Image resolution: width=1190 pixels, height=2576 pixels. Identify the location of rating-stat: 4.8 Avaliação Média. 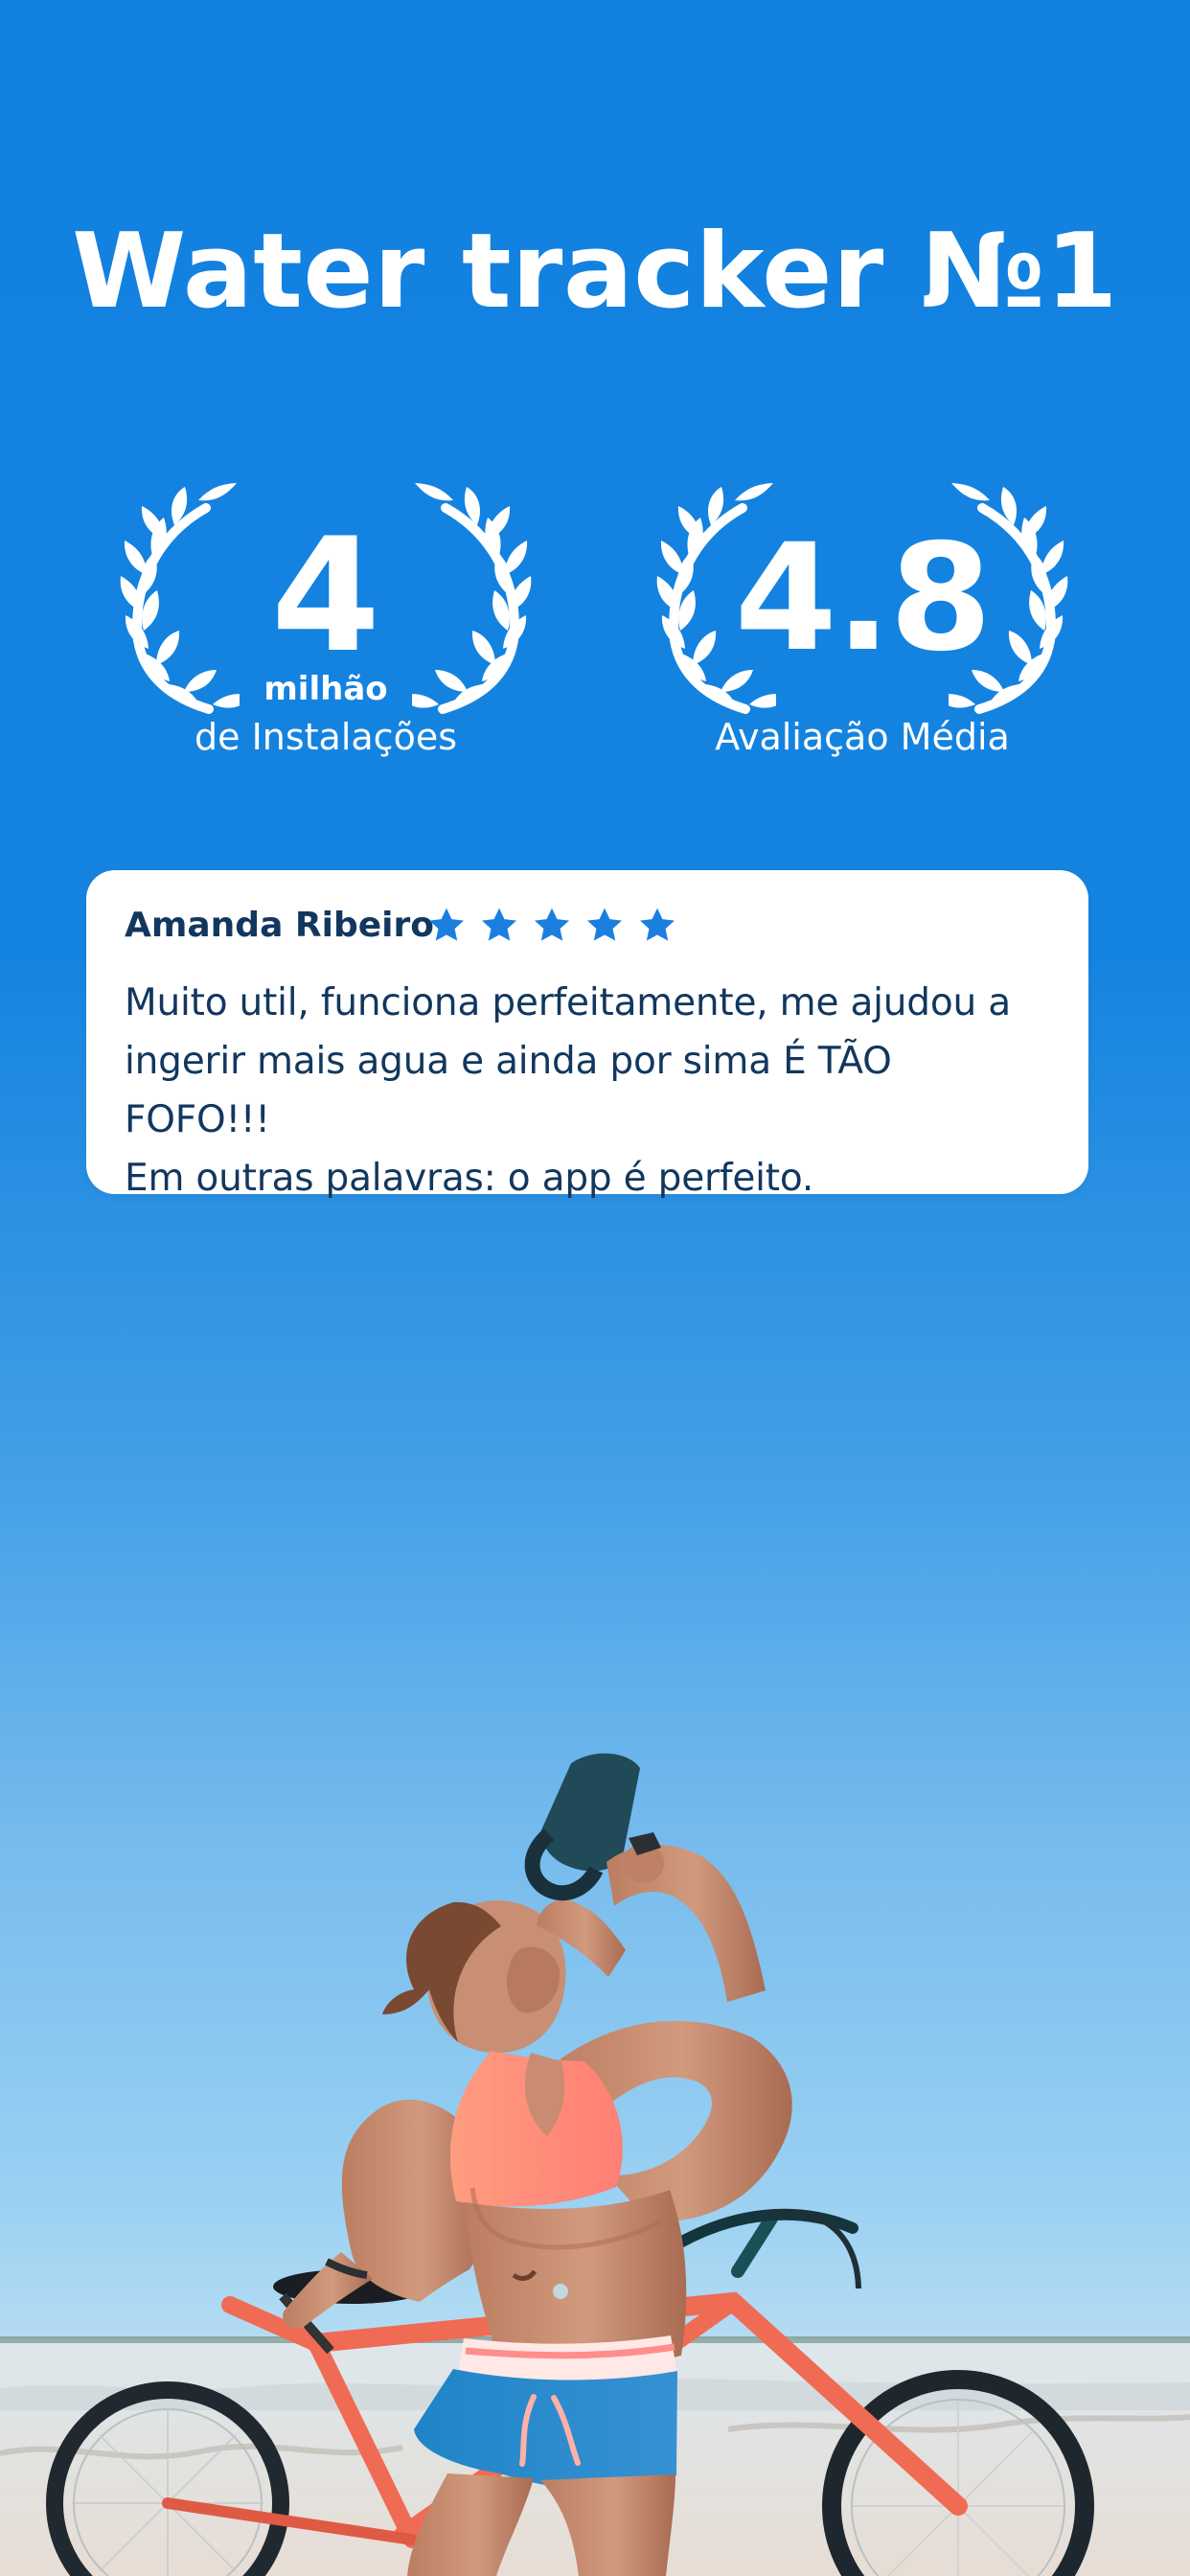
(863, 623).